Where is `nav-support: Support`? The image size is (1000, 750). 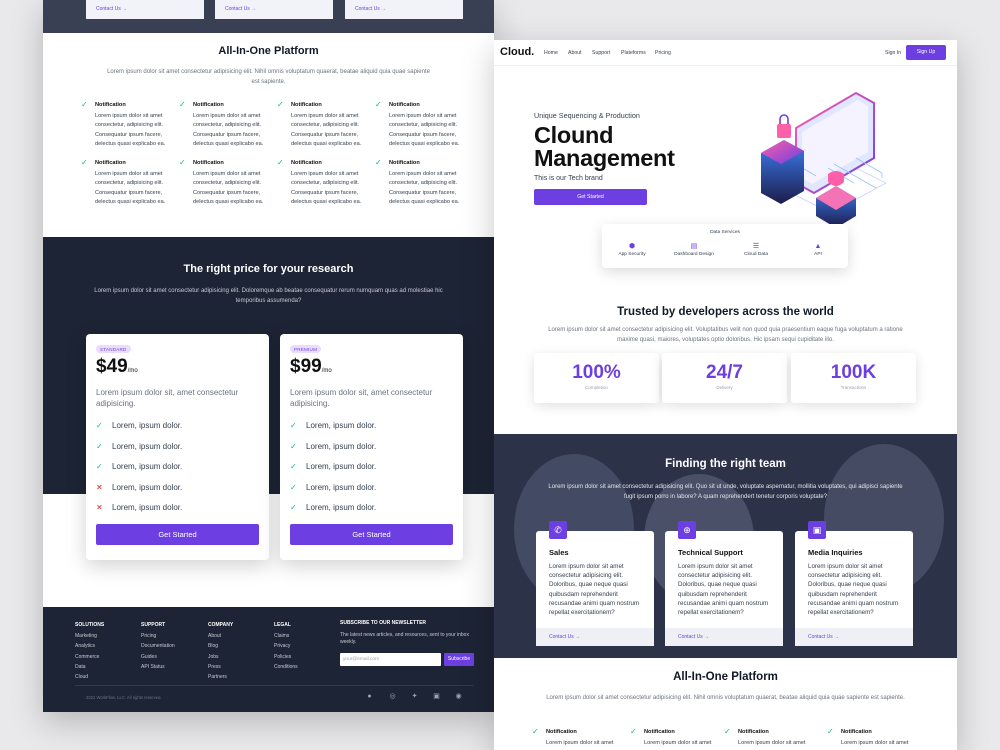
nav-support: Support is located at coordinates (601, 53).